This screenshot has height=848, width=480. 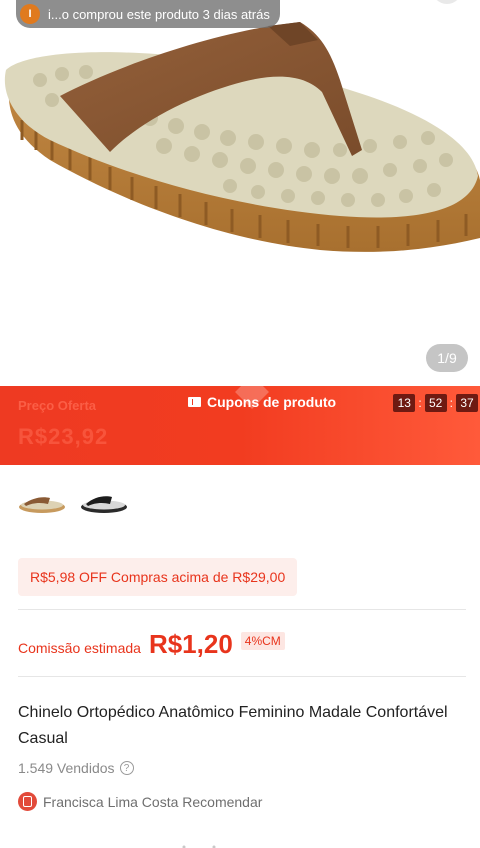 I want to click on recent-purchase-text: i...o comprou este produto 3 dias atrás, so click(x=159, y=14).